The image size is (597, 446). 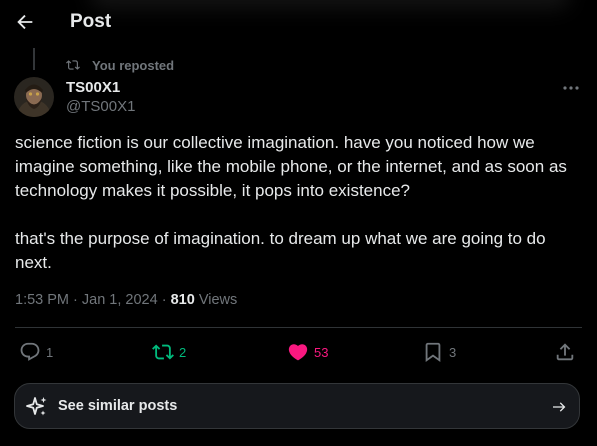 I want to click on see-similar-posts-button: See similar posts, so click(x=297, y=406).